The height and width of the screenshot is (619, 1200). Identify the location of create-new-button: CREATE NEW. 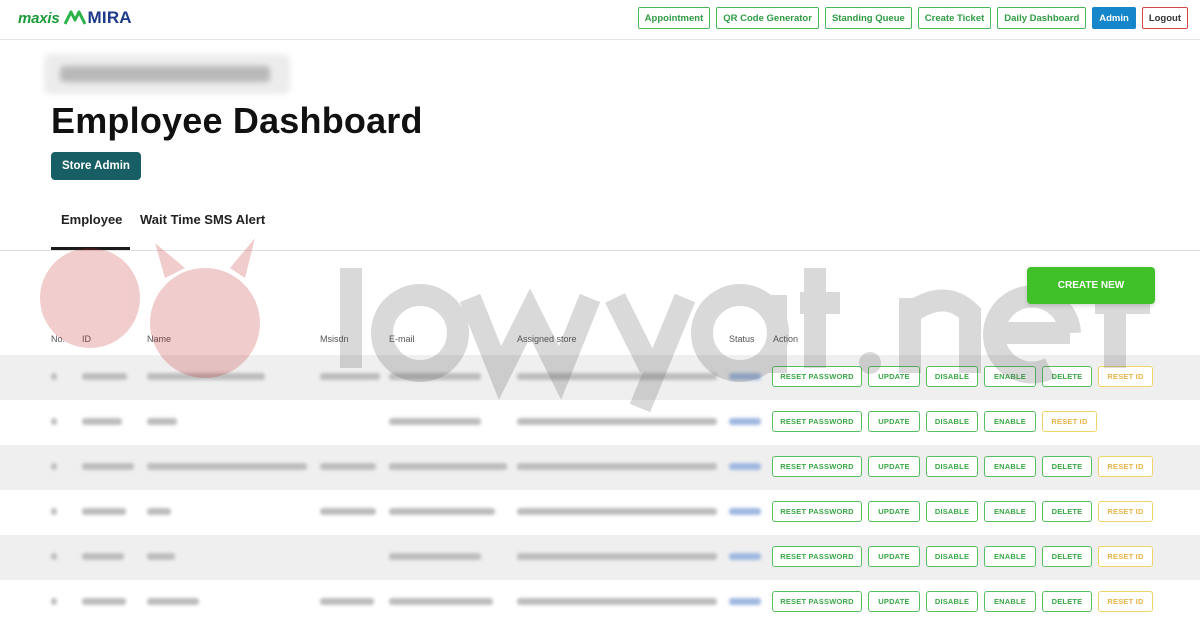
(1091, 285).